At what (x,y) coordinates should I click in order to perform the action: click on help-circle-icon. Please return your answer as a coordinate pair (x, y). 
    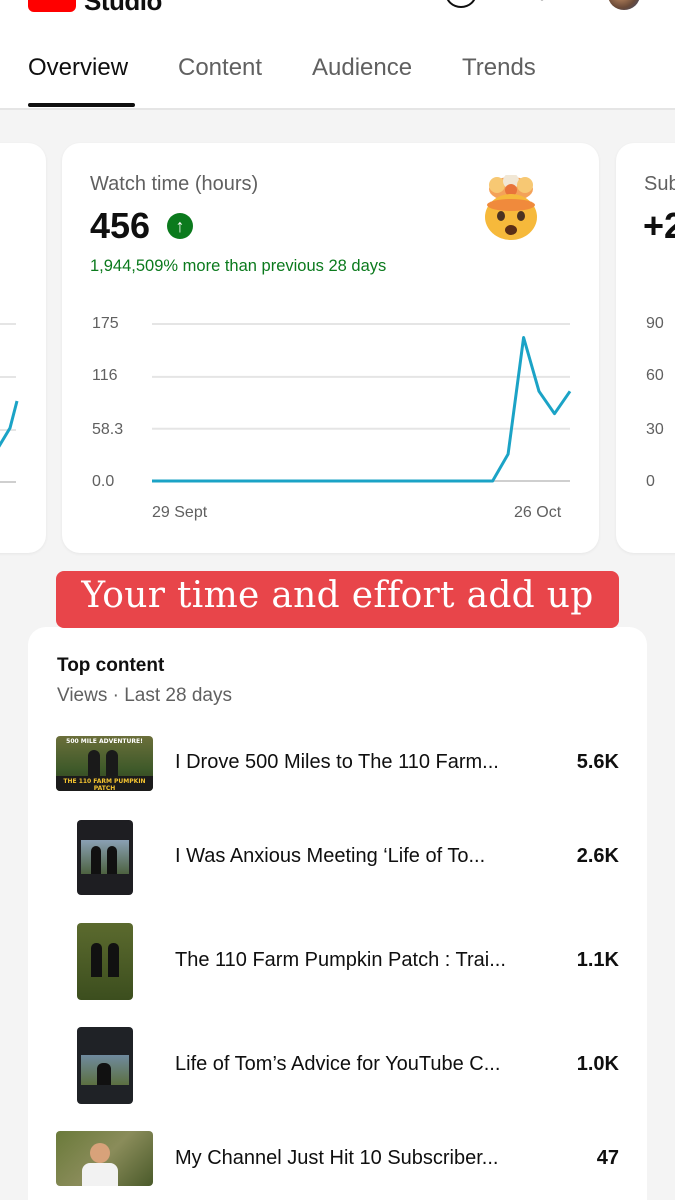
    Looking at the image, I should click on (461, 4).